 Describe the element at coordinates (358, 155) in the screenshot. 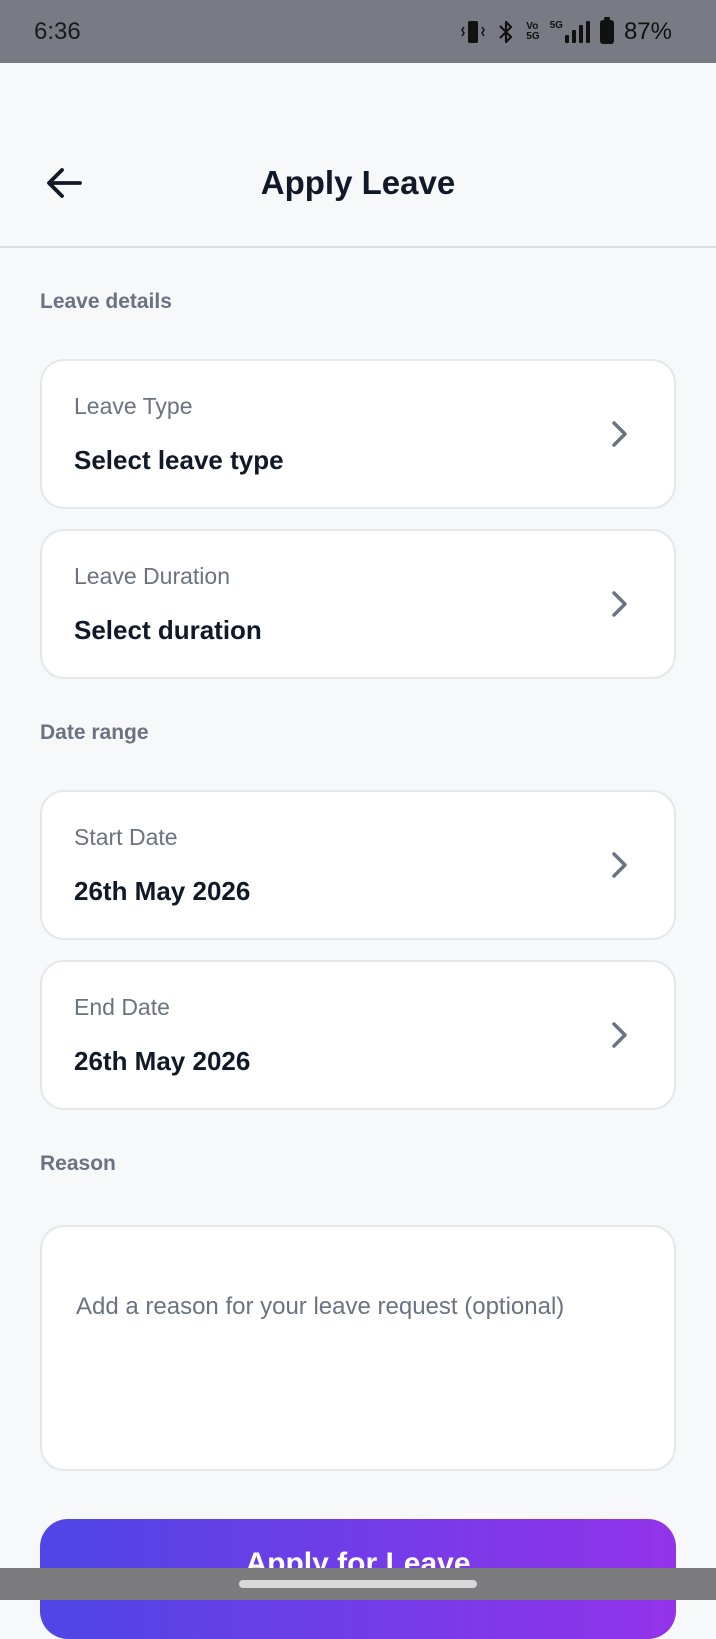

I see `app-header: Apply Leave` at that location.